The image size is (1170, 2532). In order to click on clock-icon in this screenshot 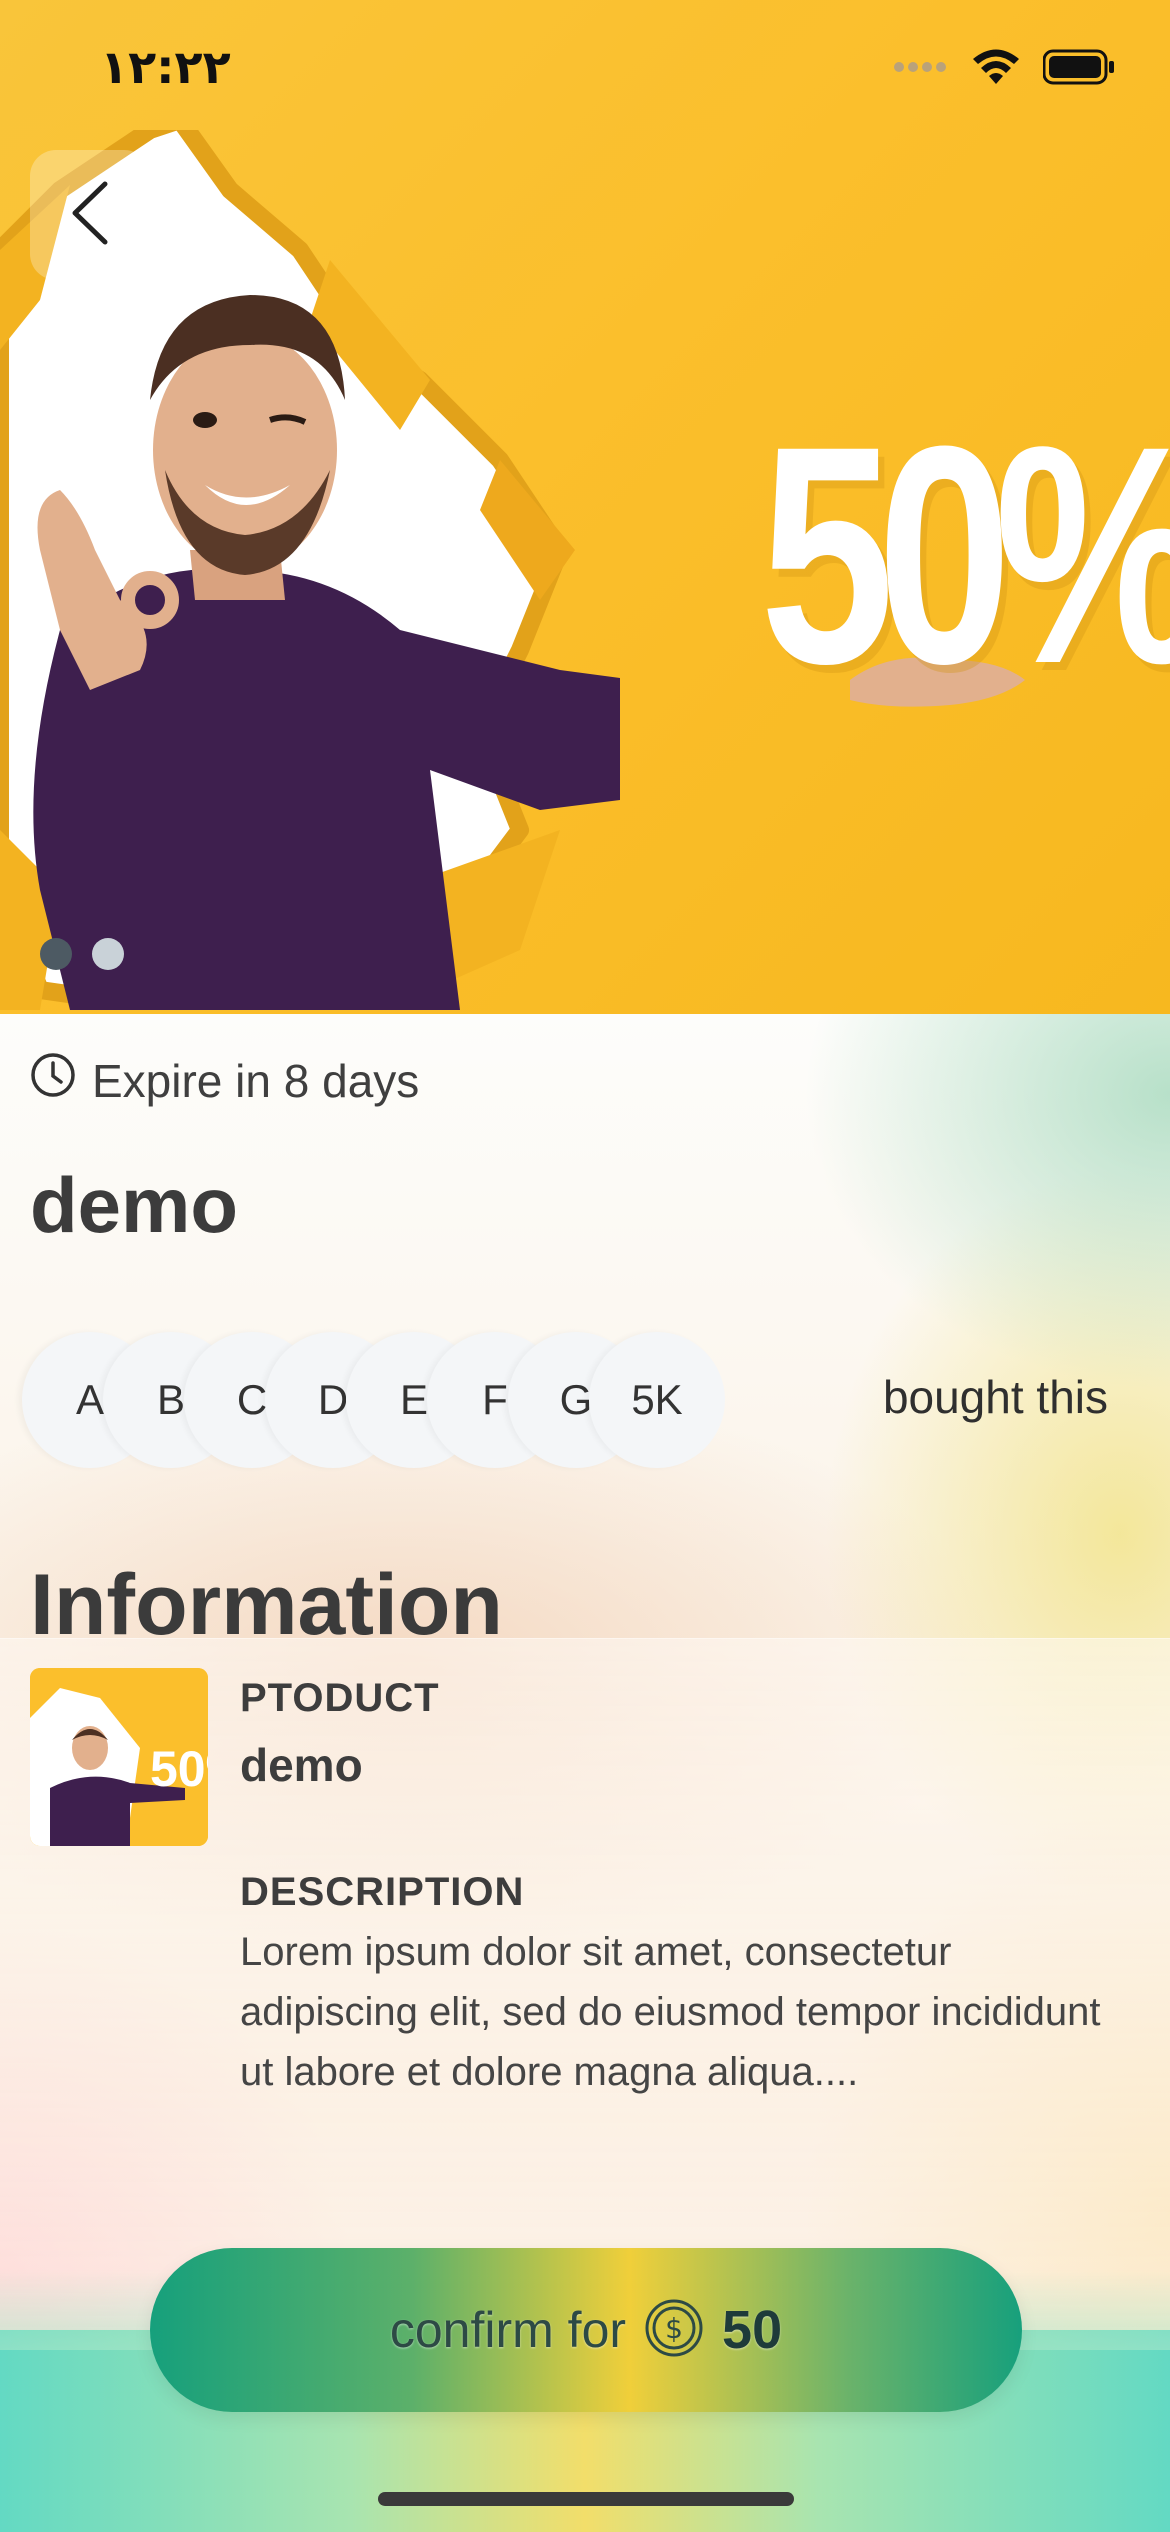, I will do `click(53, 1080)`.